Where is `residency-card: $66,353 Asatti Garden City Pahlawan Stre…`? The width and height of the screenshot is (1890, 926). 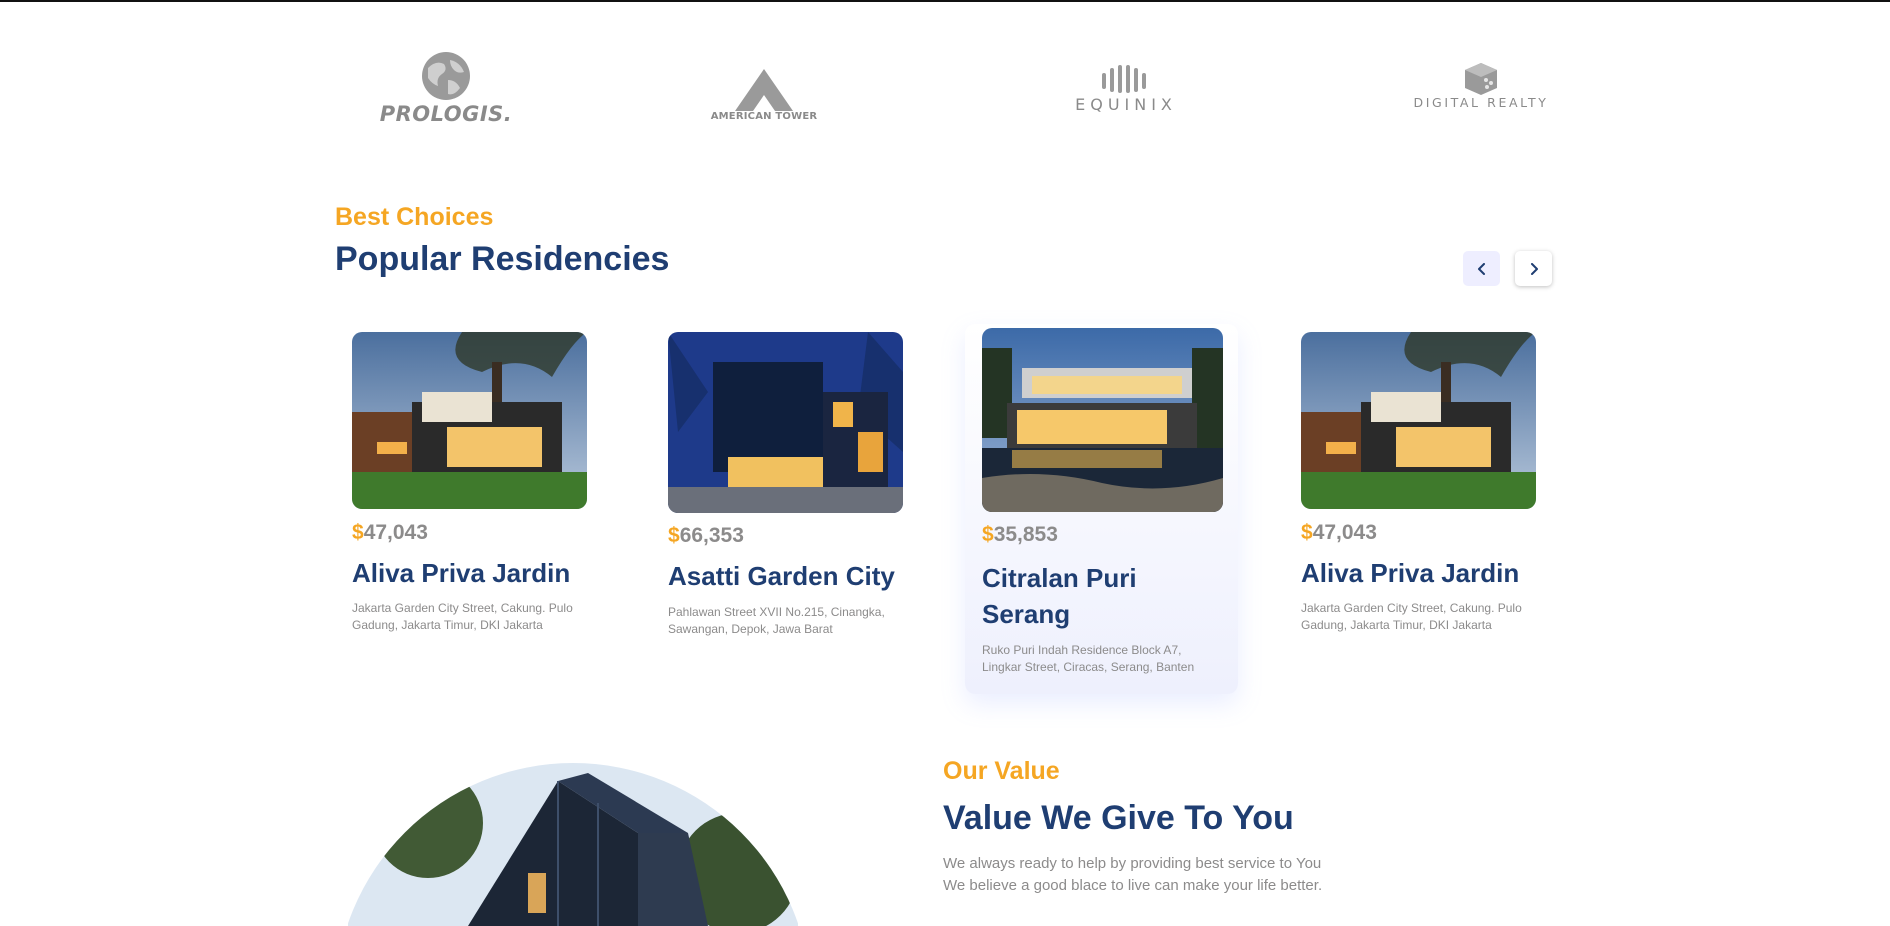 residency-card: $66,353 Asatti Garden City Pahlawan Stre… is located at coordinates (787, 511).